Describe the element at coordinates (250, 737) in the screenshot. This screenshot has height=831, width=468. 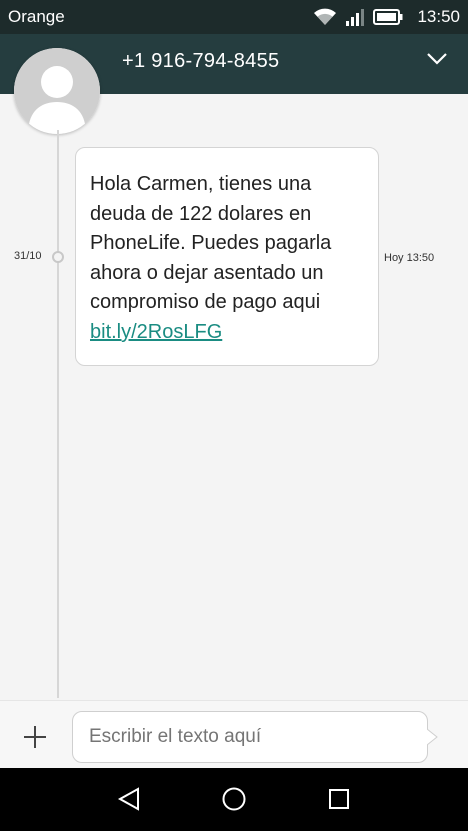
I see `message-input` at that location.